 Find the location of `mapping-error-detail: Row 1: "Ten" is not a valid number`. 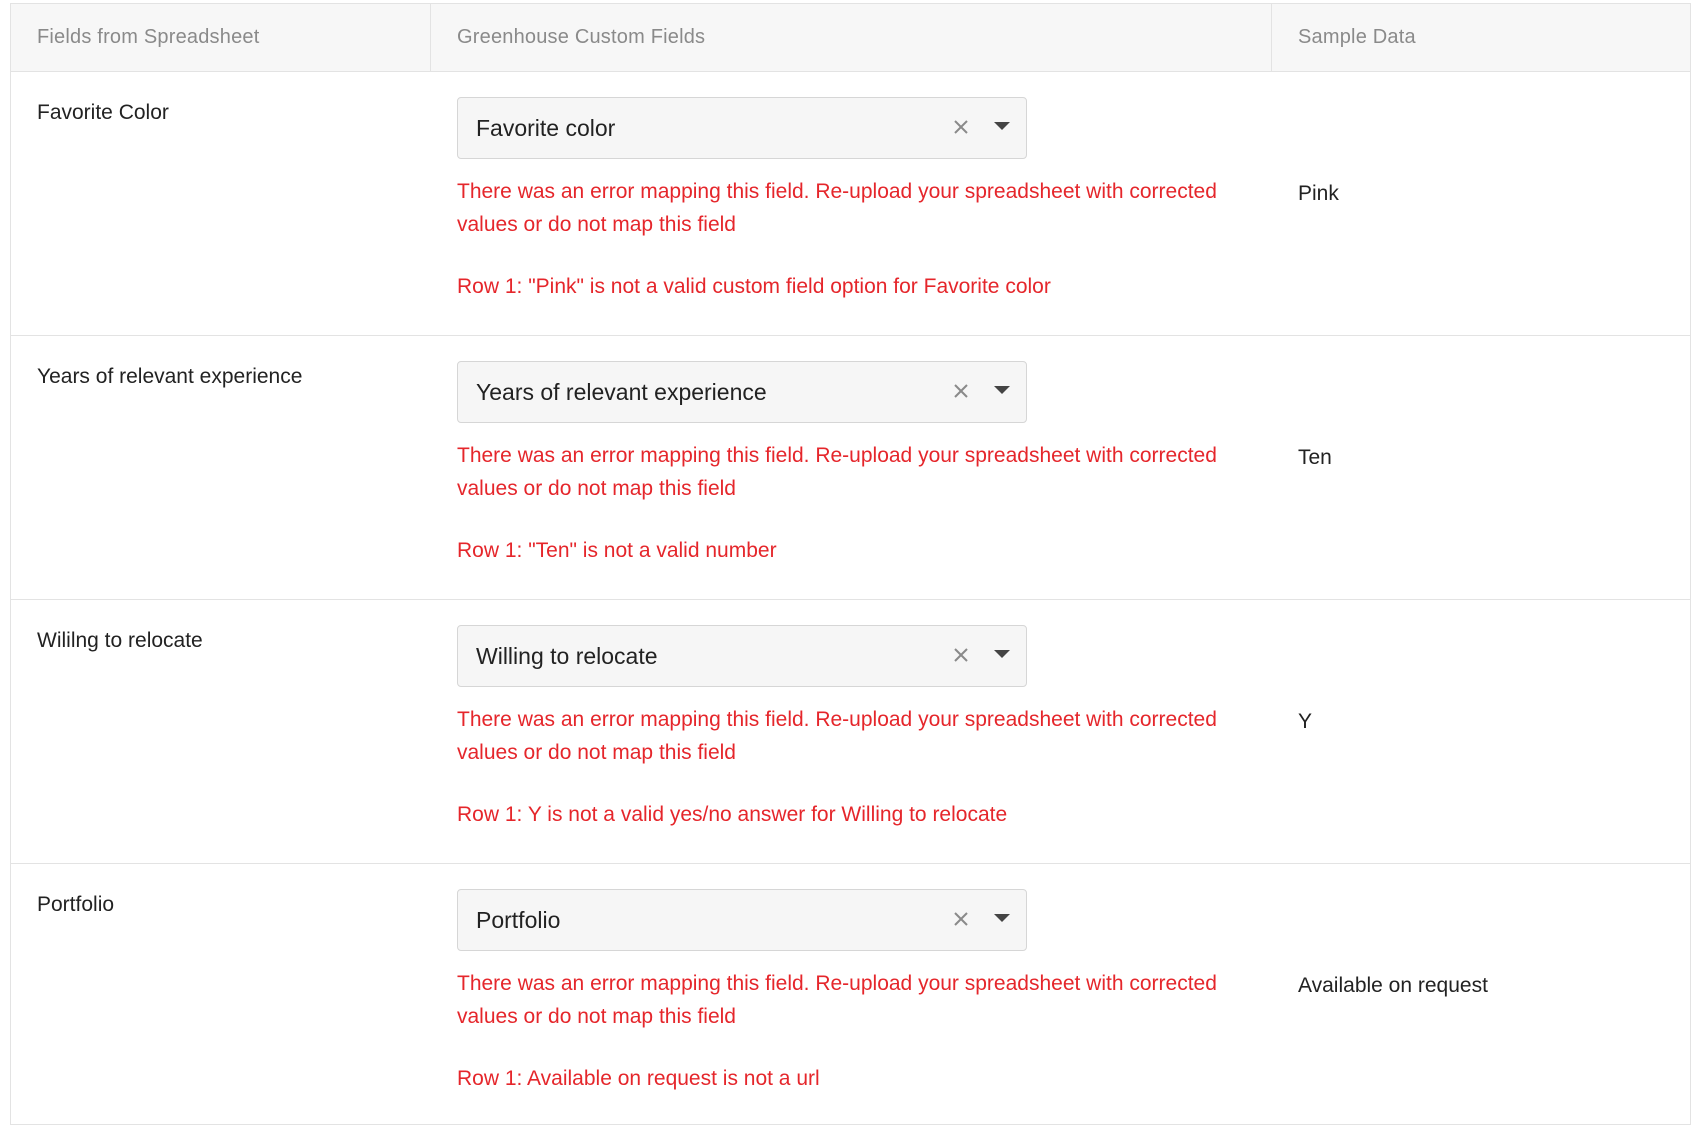

mapping-error-detail: Row 1: "Ten" is not a valid number is located at coordinates (617, 550).